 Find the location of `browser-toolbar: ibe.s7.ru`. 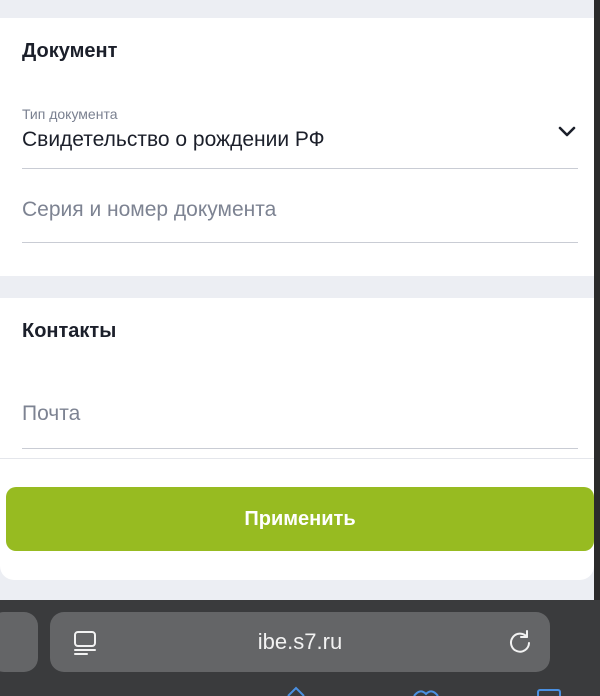

browser-toolbar: ibe.s7.ru is located at coordinates (300, 648).